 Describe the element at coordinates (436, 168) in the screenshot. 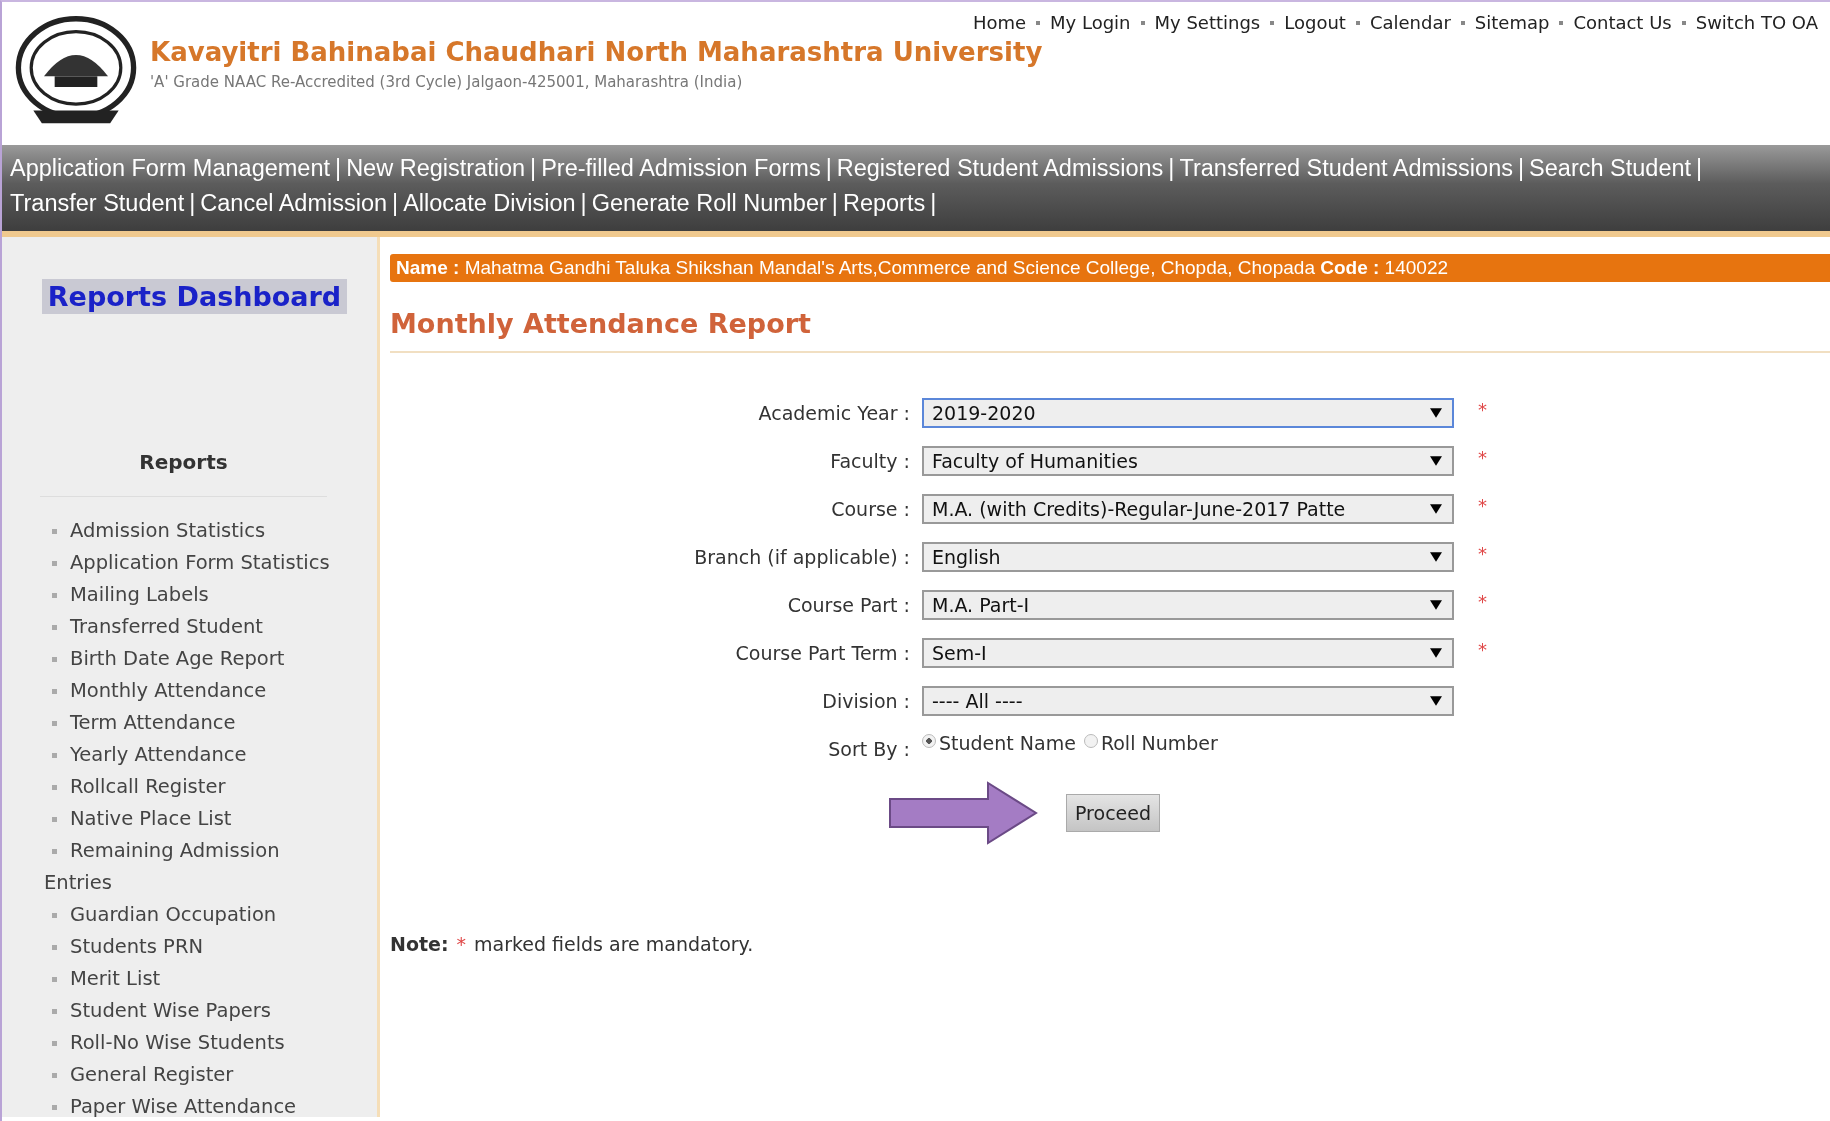

I see `nav-link: New Registration` at that location.